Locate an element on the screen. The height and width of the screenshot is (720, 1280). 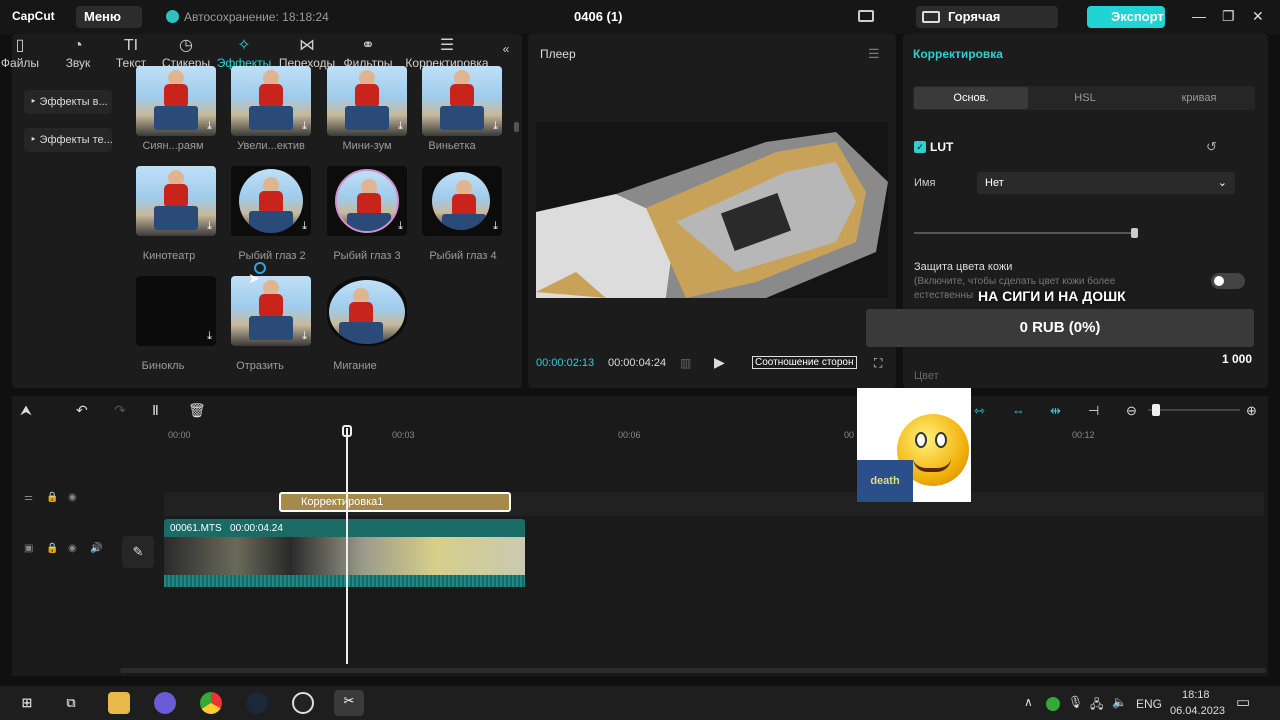
language-indicator: ENG is located at coordinates (1149, 704).